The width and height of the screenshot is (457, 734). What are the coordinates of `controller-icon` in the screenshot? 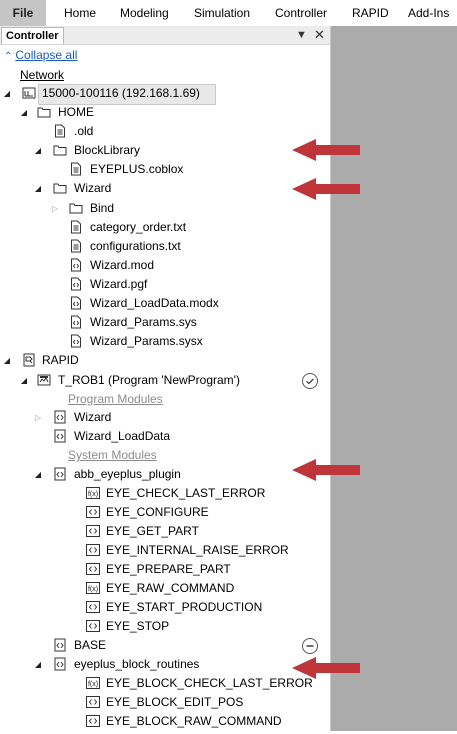 It's located at (29, 93).